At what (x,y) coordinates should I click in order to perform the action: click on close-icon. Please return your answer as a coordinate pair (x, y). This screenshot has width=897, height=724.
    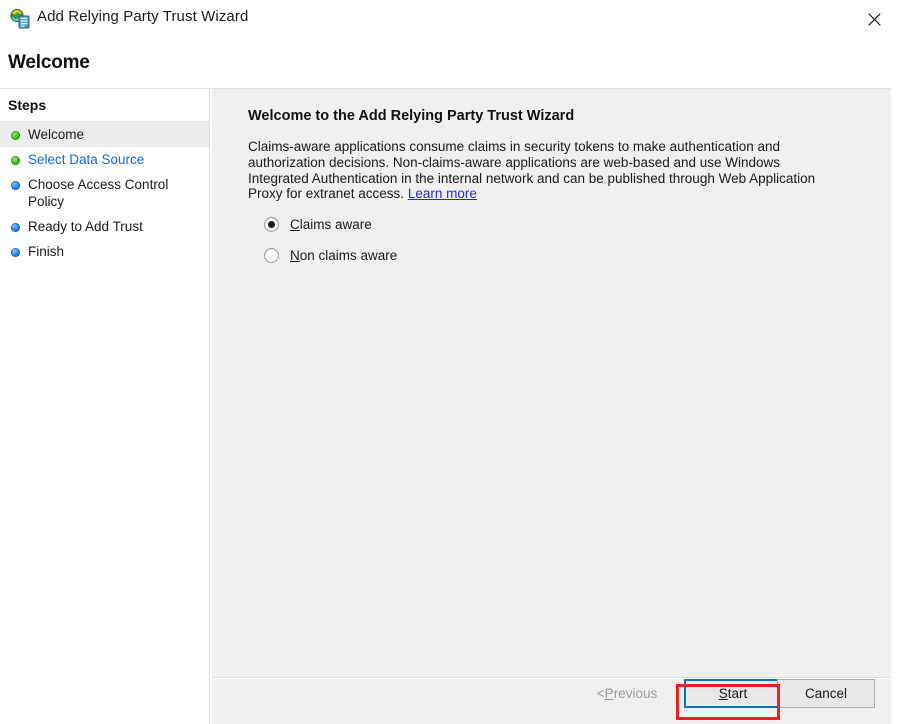
    Looking at the image, I should click on (874, 19).